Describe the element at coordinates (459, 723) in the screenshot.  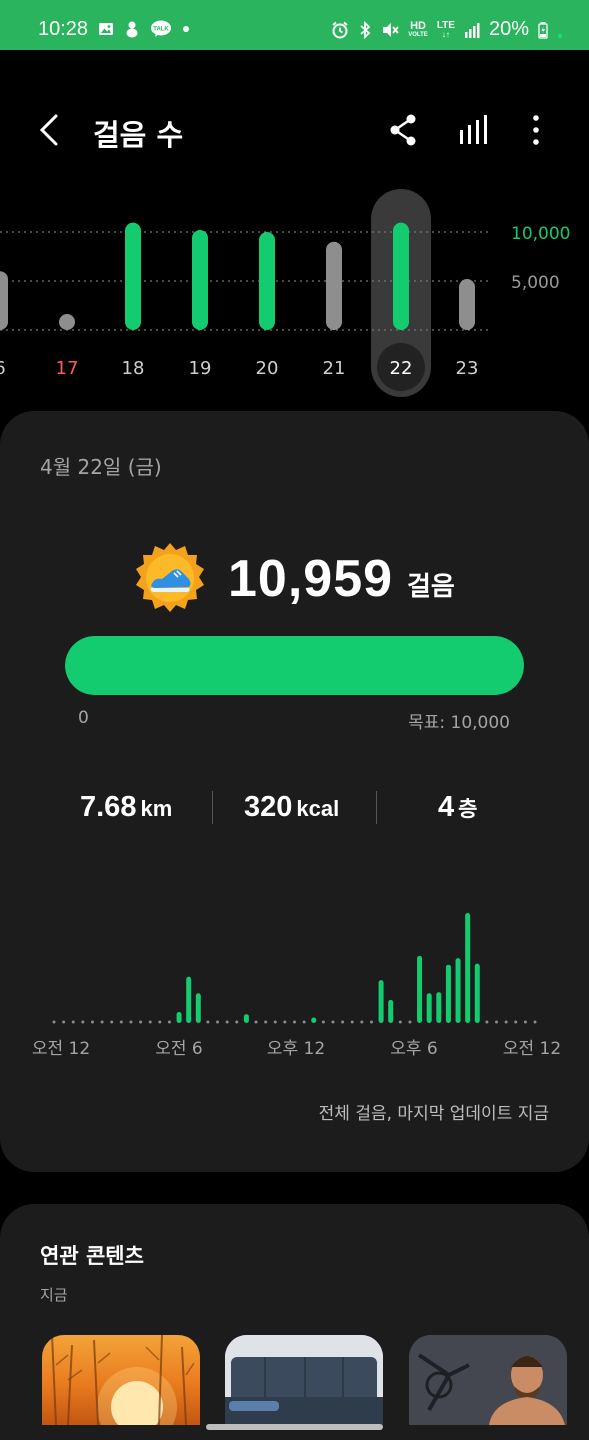
I see `progress-goal-label: 목표: 10,000` at that location.